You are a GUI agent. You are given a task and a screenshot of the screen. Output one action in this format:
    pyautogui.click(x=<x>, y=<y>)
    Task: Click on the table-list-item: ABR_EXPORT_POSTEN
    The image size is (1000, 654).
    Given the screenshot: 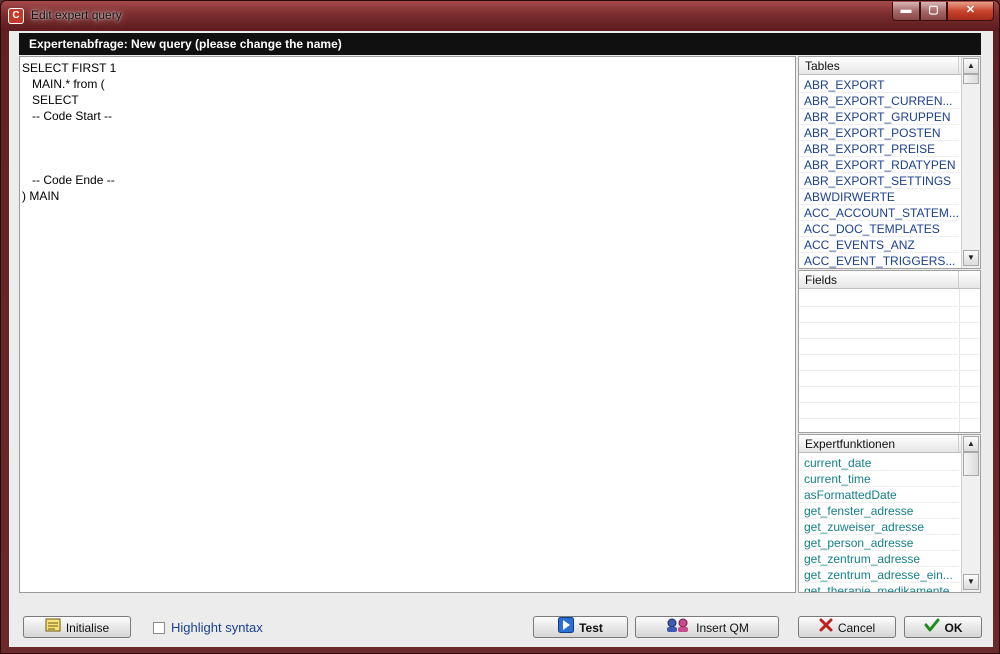 What is the action you would take?
    pyautogui.click(x=879, y=133)
    